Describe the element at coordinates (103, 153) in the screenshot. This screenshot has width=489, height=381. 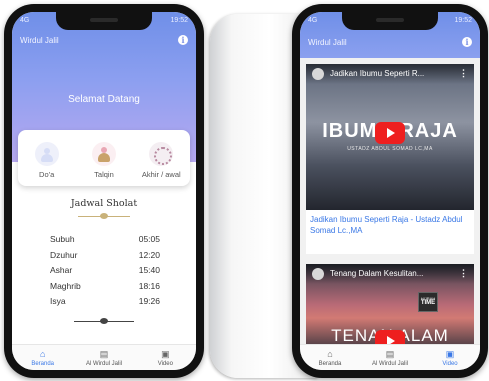
I see `teacher-student-icon` at that location.